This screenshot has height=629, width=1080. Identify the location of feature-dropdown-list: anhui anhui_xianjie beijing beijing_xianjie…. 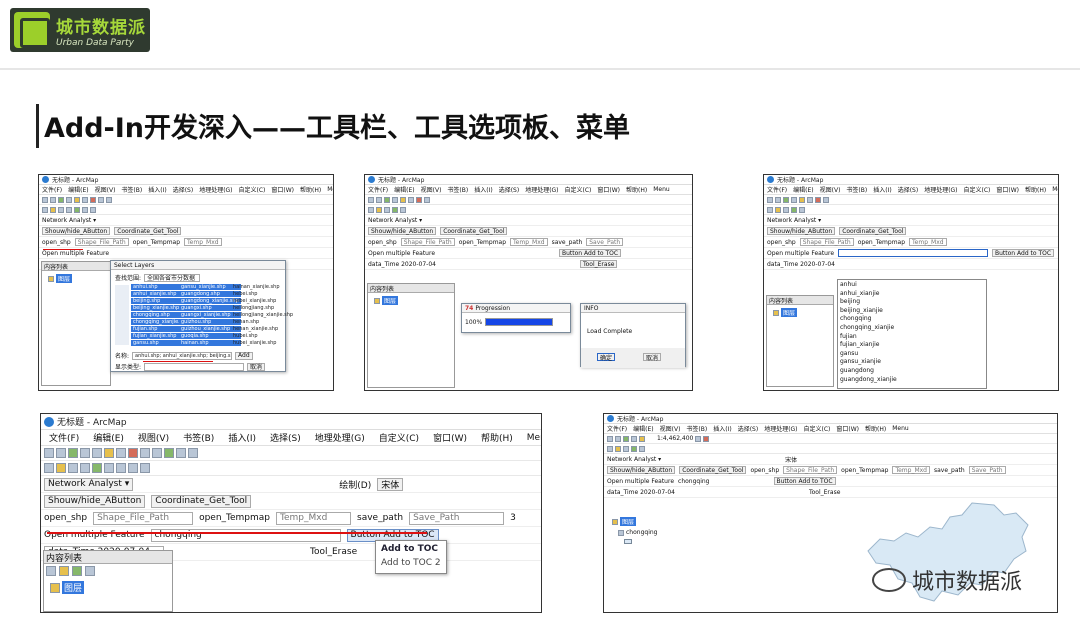
(912, 334).